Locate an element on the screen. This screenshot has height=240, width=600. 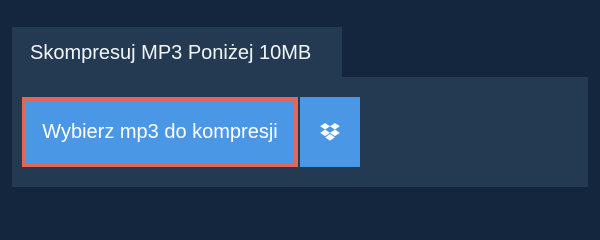
choose-file-button-label: Wybierz mp3 do kompresji is located at coordinates (160, 131).